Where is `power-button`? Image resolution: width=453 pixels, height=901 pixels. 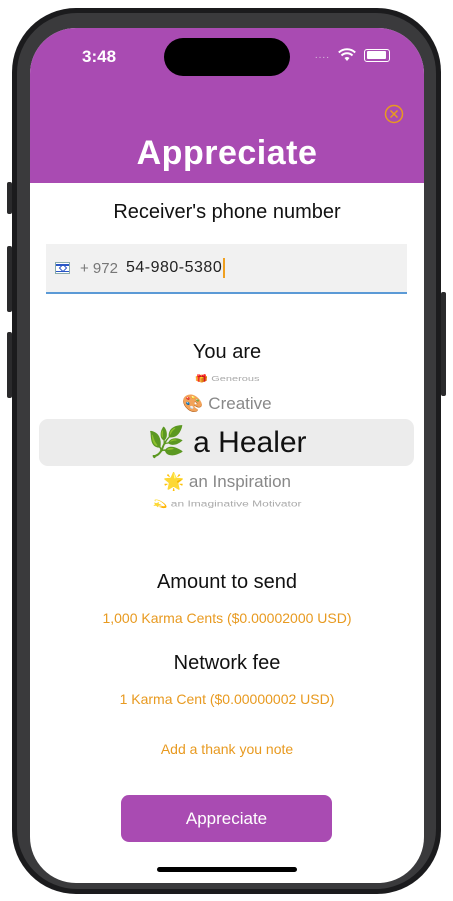
power-button is located at coordinates (443, 344).